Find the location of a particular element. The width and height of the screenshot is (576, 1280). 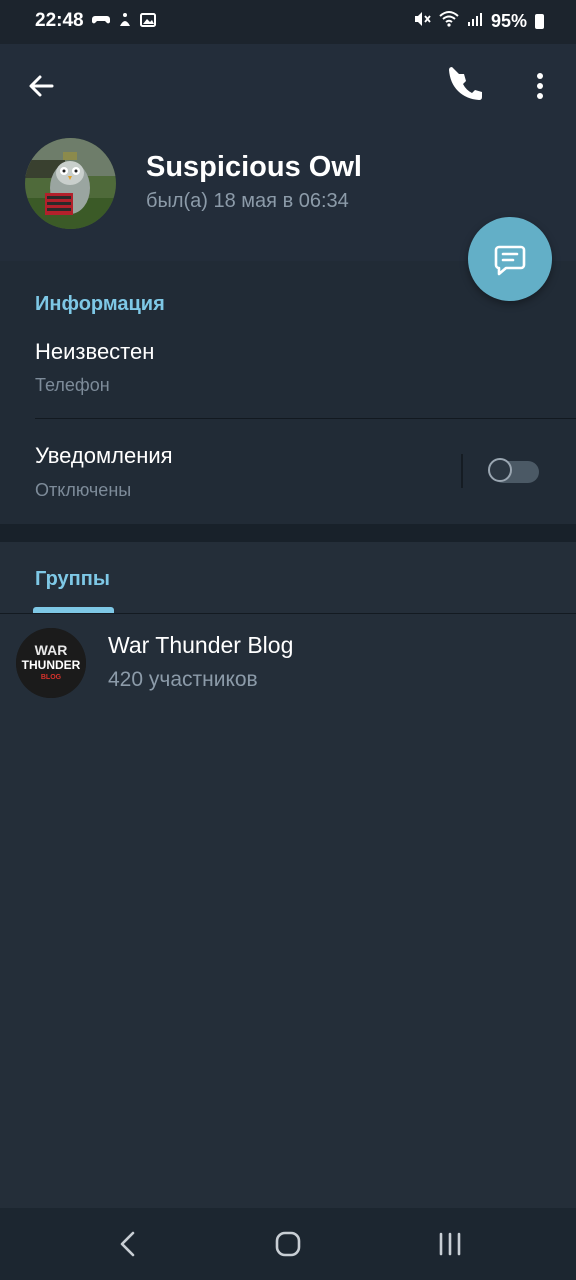

phone-icon is located at coordinates (465, 83).